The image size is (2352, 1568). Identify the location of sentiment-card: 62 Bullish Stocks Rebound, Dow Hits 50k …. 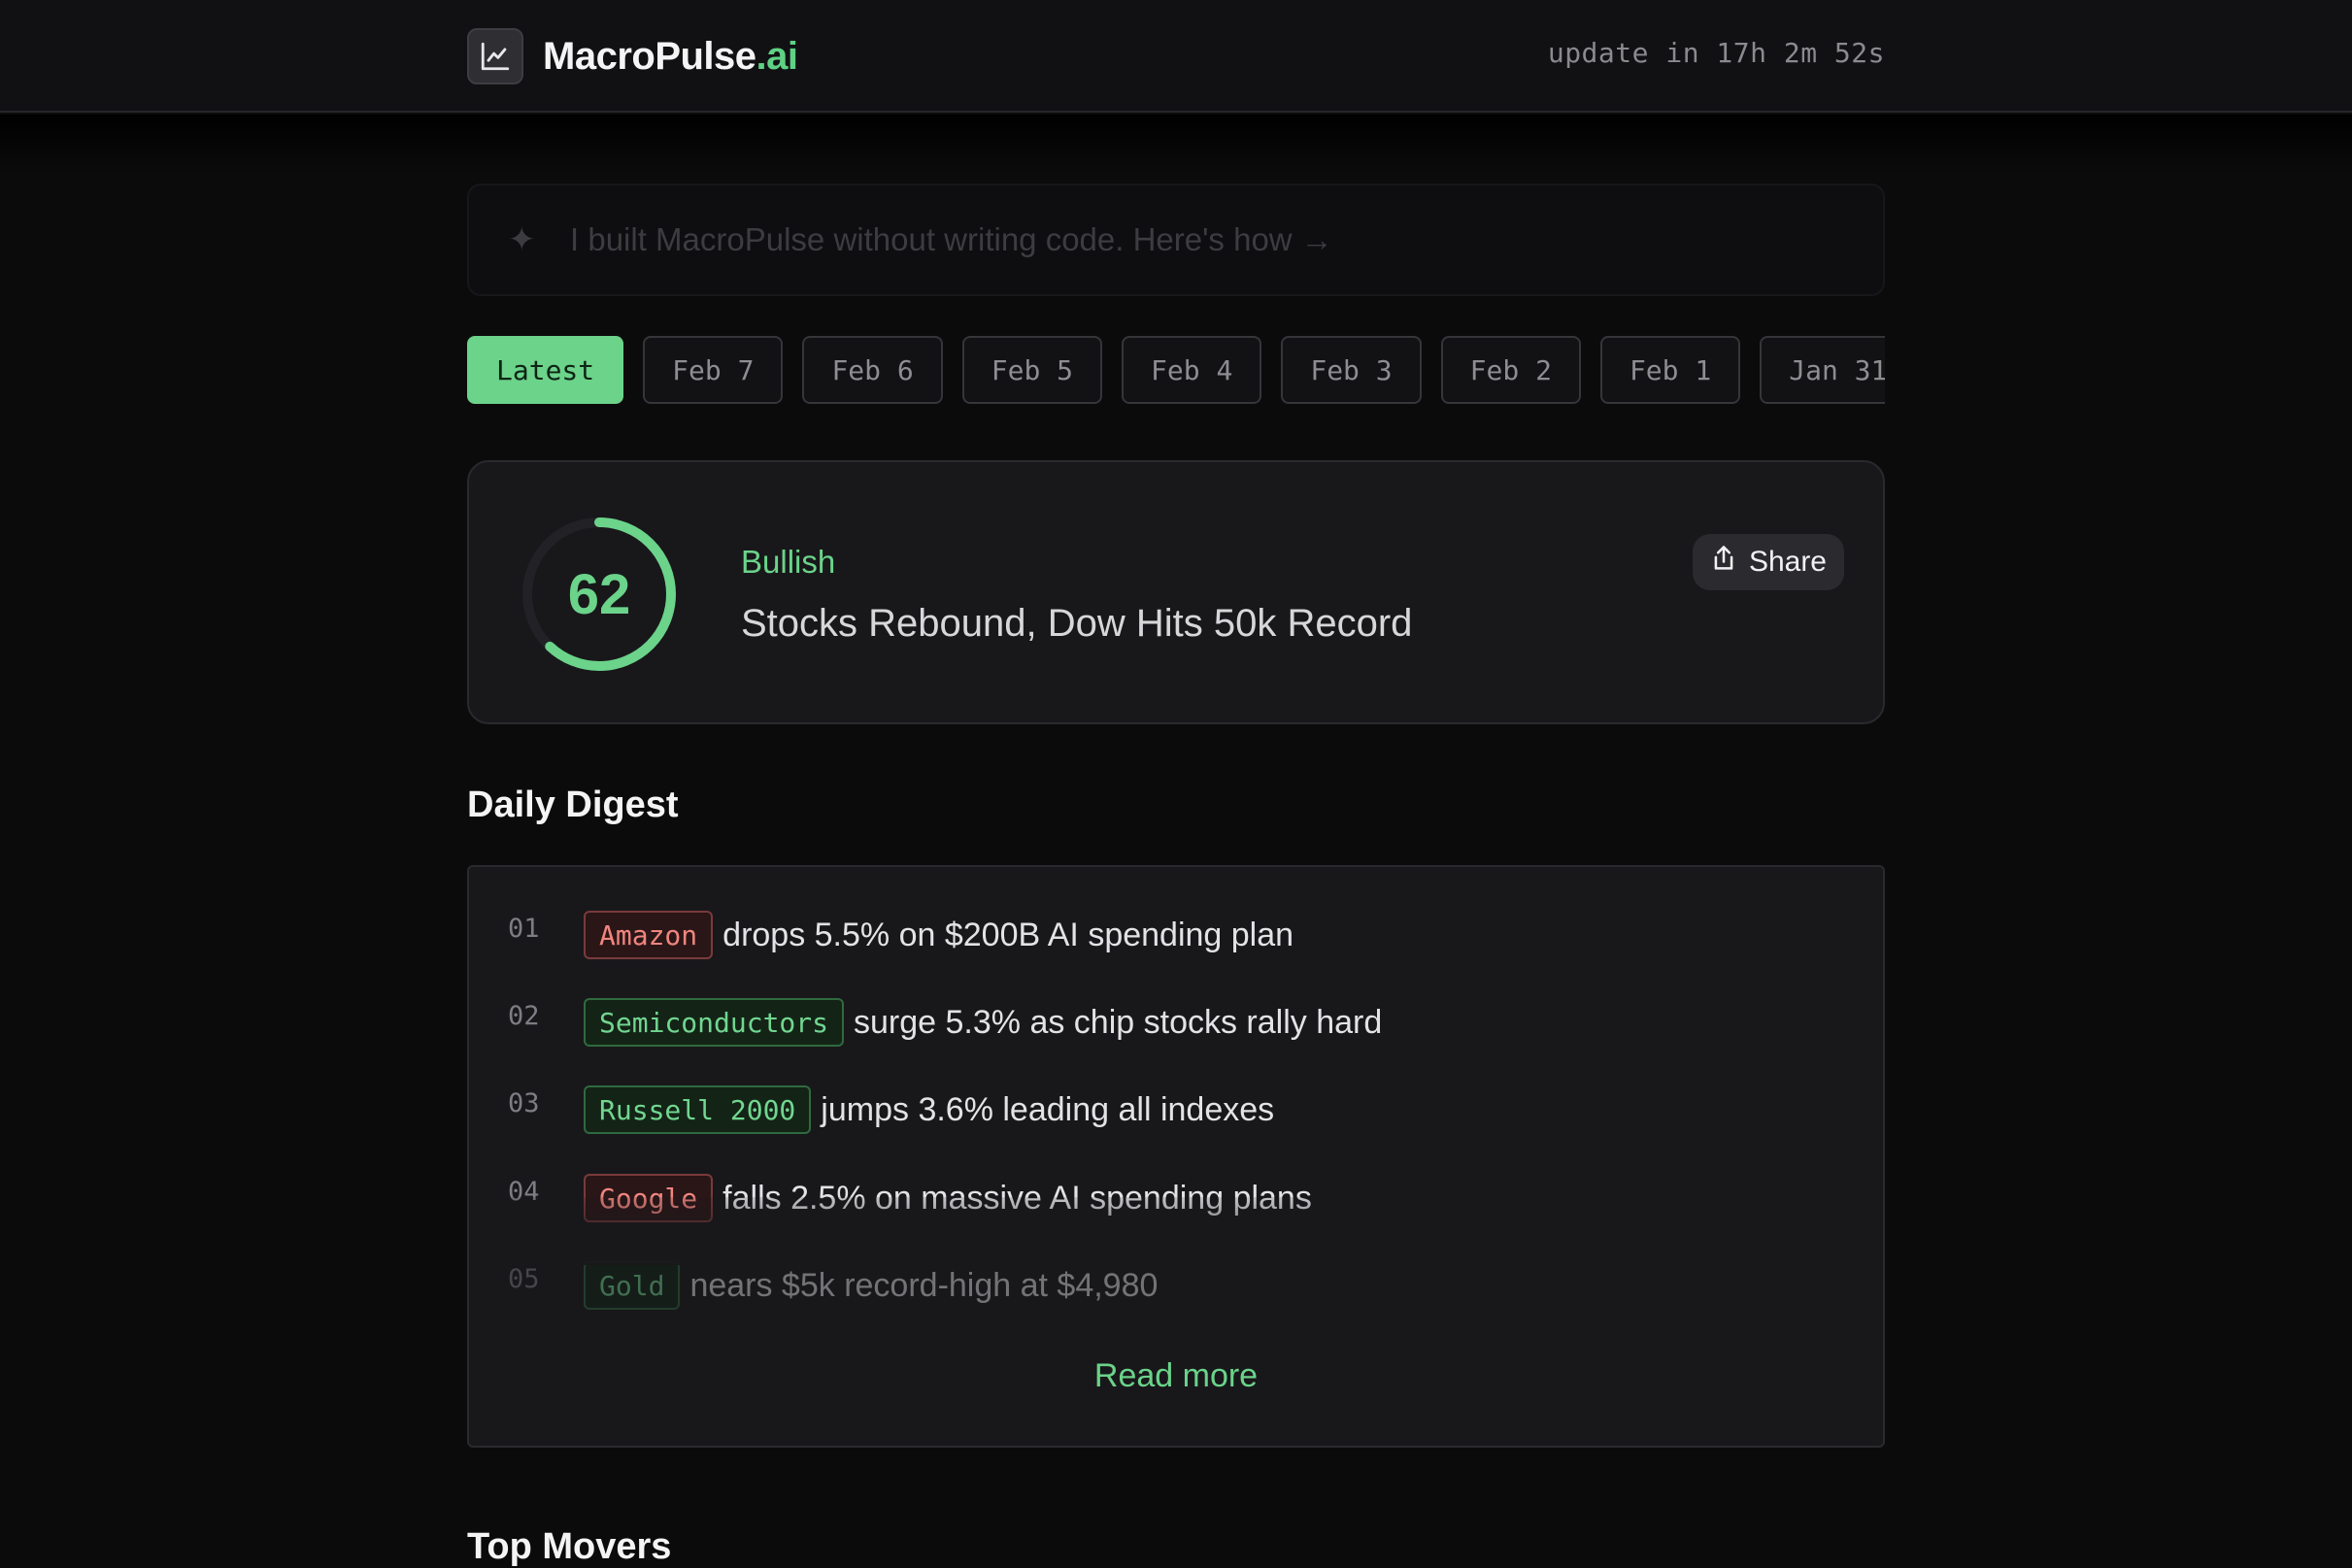
(1176, 592).